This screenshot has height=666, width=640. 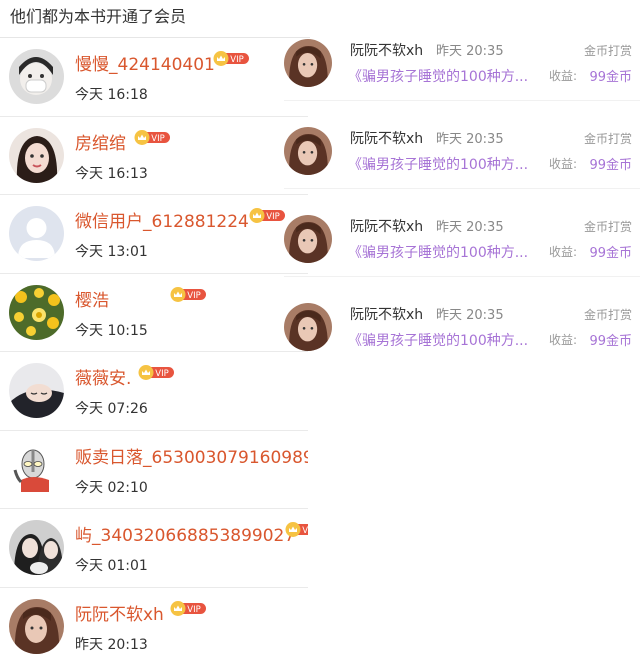 What do you see at coordinates (36, 155) in the screenshot?
I see `girl-portrait-avatar` at bounding box center [36, 155].